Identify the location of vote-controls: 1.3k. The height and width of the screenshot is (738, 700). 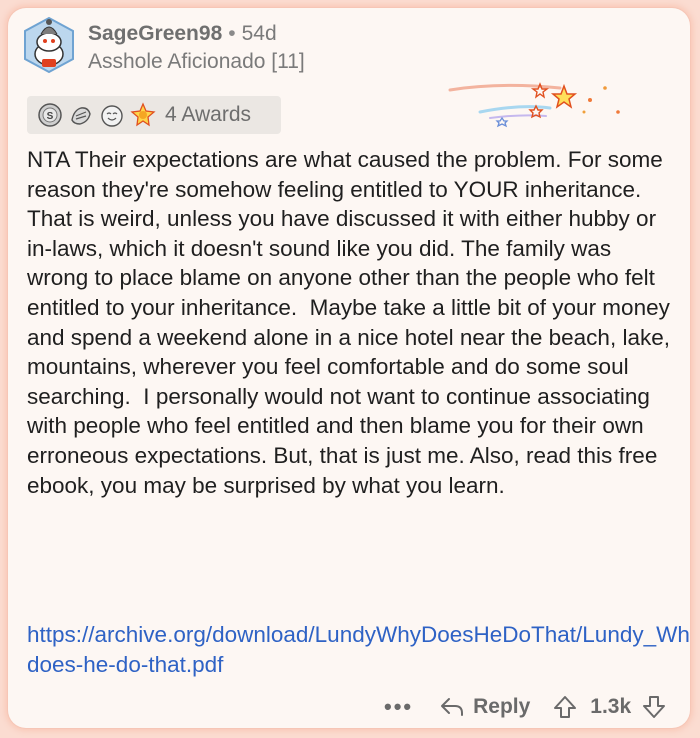
(609, 707).